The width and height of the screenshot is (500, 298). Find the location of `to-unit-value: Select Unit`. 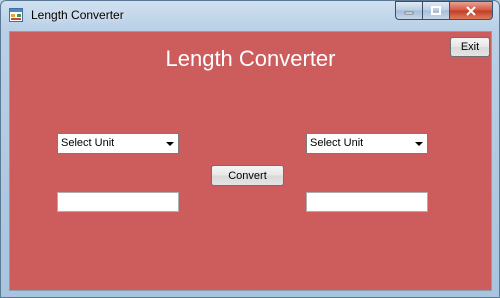

to-unit-value: Select Unit is located at coordinates (337, 143).